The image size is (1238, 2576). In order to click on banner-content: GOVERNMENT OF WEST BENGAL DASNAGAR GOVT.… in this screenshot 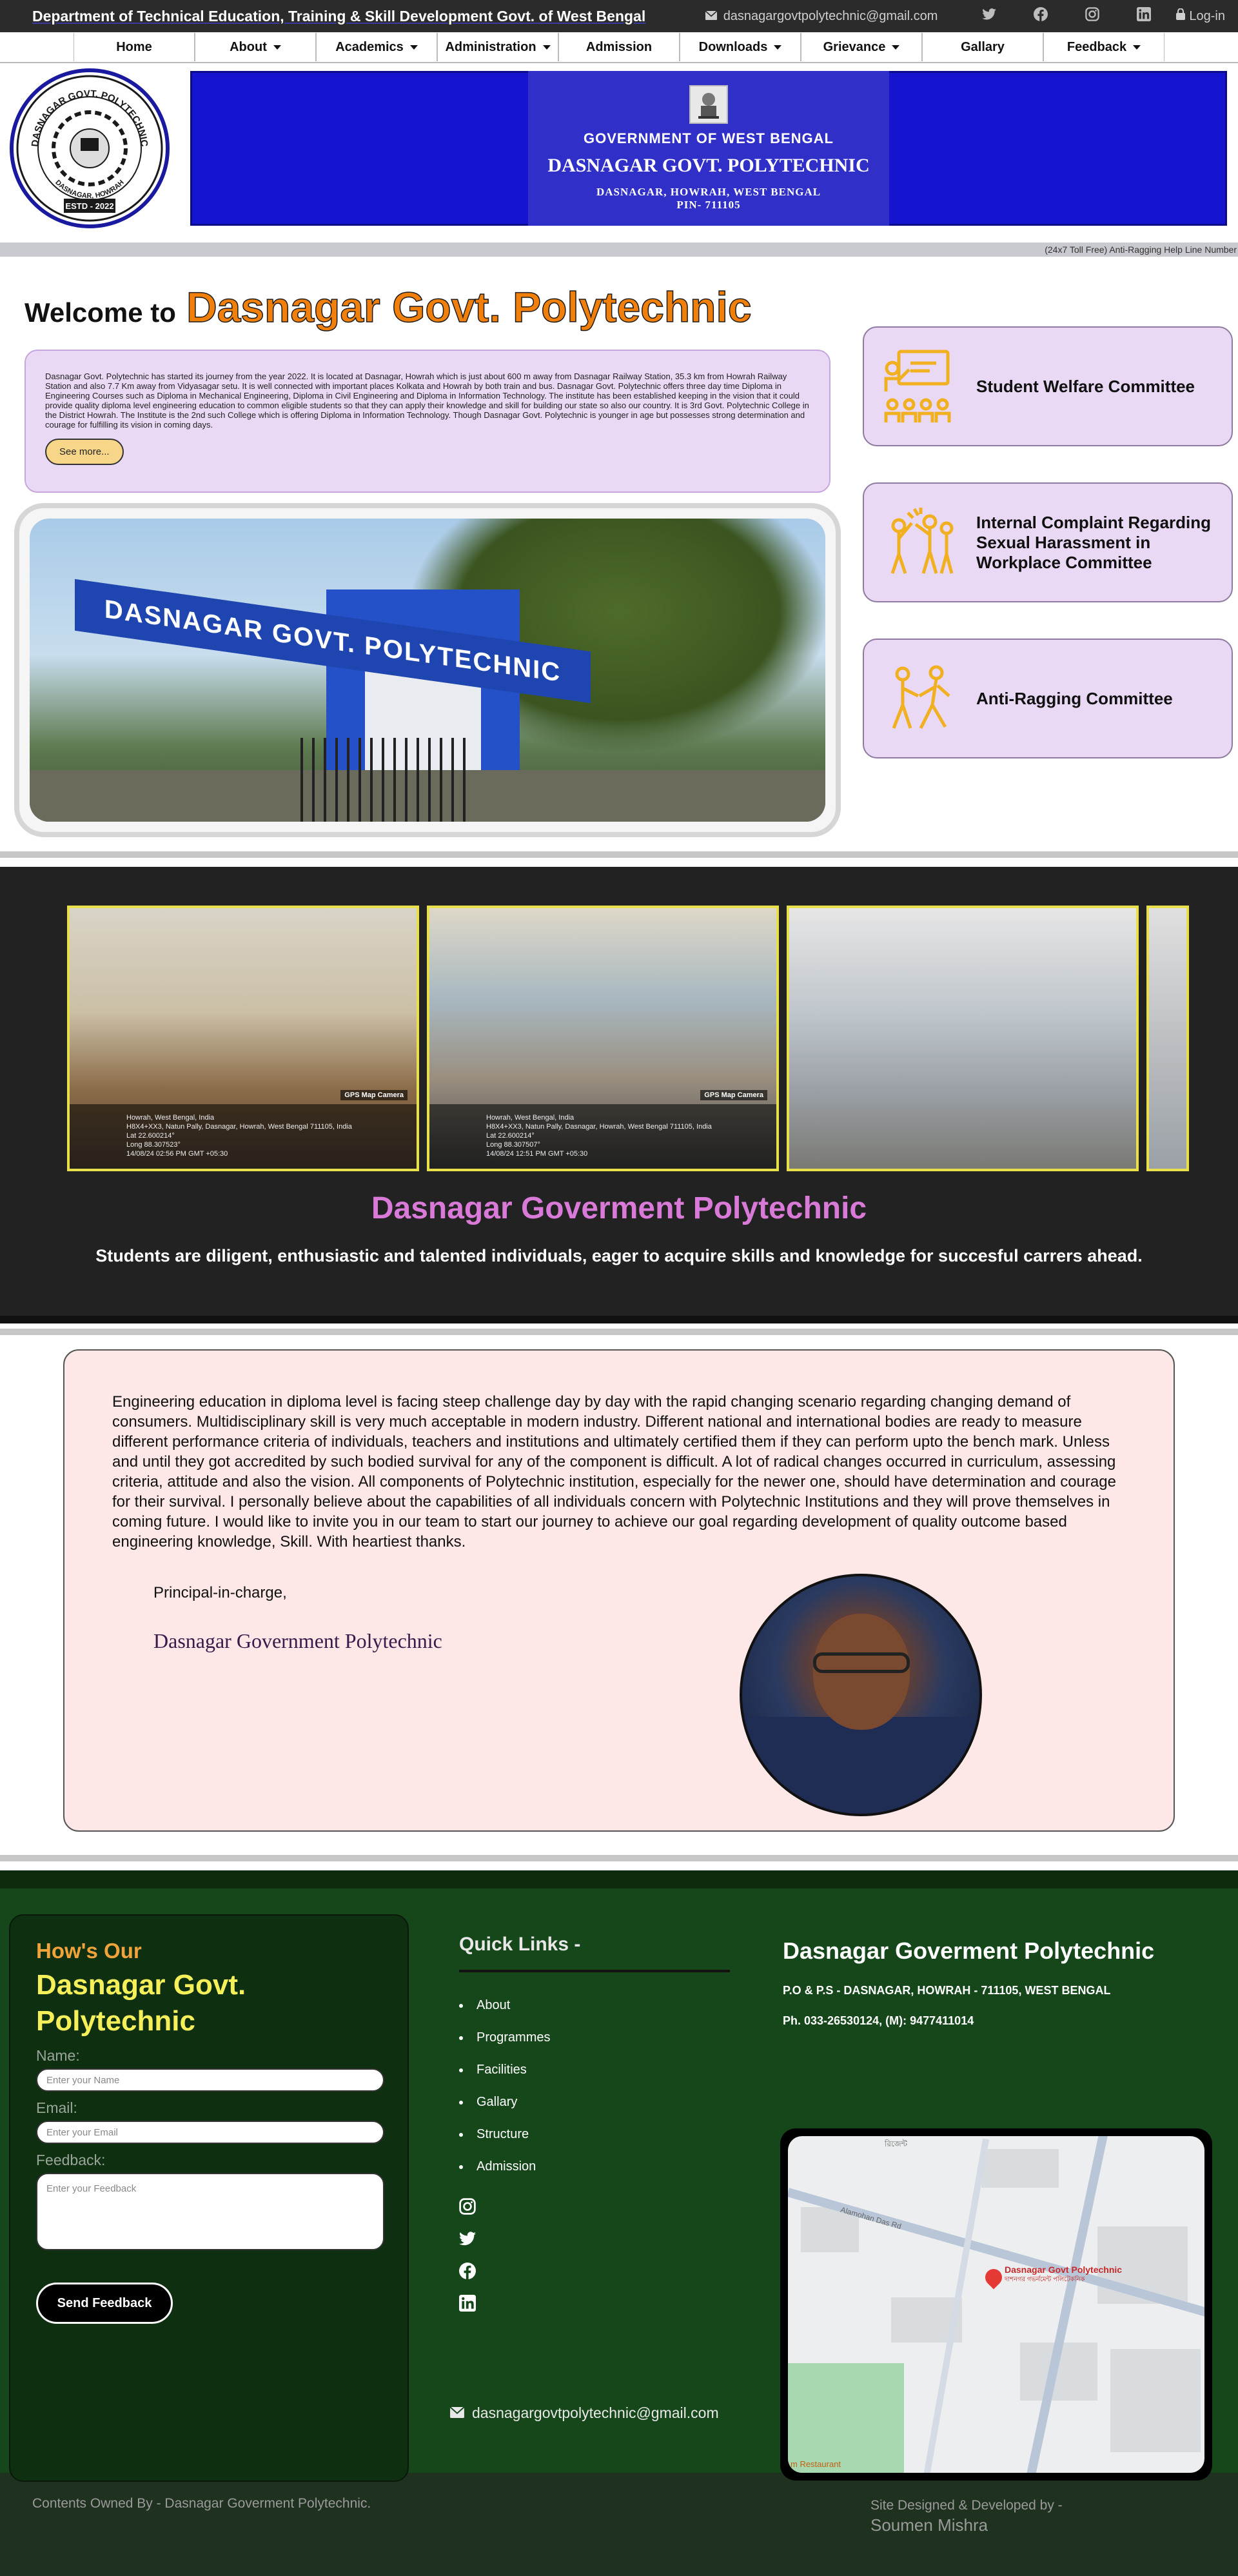, I will do `click(708, 148)`.